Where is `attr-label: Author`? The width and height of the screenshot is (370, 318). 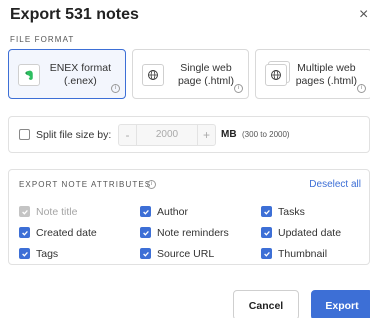
attr-label: Author is located at coordinates (172, 212).